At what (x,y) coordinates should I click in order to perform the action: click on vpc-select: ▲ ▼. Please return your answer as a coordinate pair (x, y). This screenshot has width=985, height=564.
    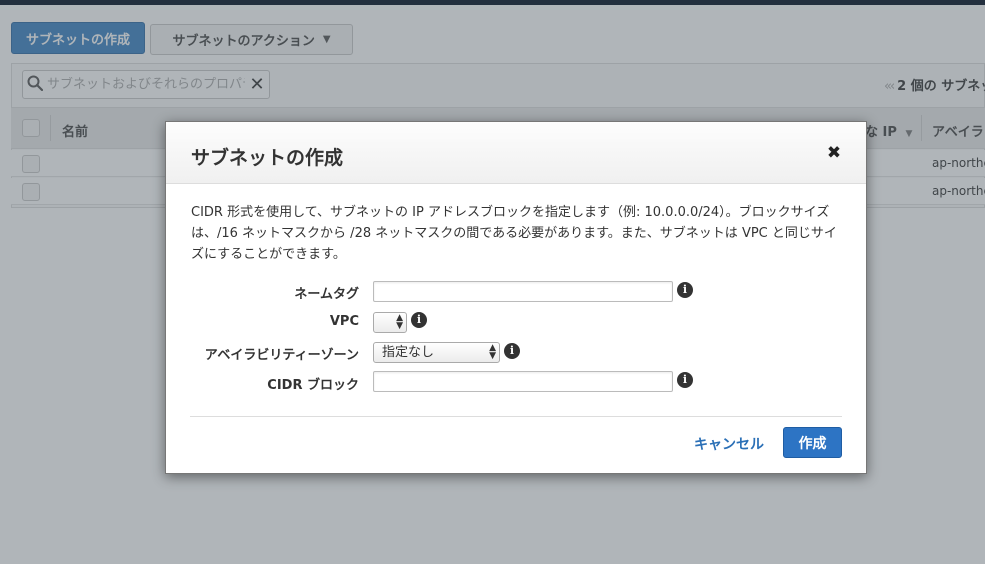
    Looking at the image, I should click on (390, 322).